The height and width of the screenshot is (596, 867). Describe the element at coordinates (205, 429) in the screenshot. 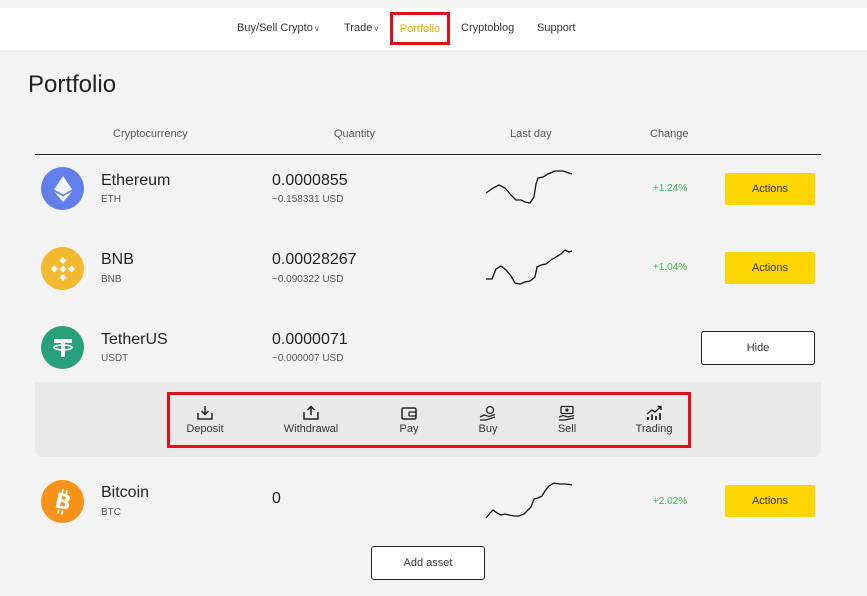

I see `deposit-label: Deposit` at that location.